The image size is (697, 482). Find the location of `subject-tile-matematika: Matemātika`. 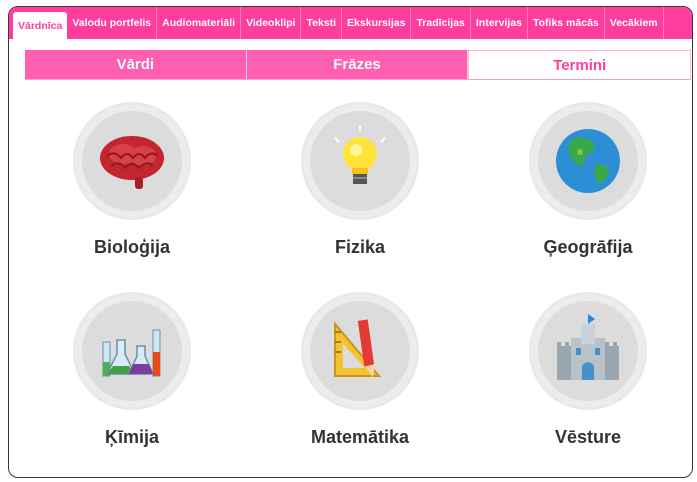

subject-tile-matematika: Matemātika is located at coordinates (345, 374).